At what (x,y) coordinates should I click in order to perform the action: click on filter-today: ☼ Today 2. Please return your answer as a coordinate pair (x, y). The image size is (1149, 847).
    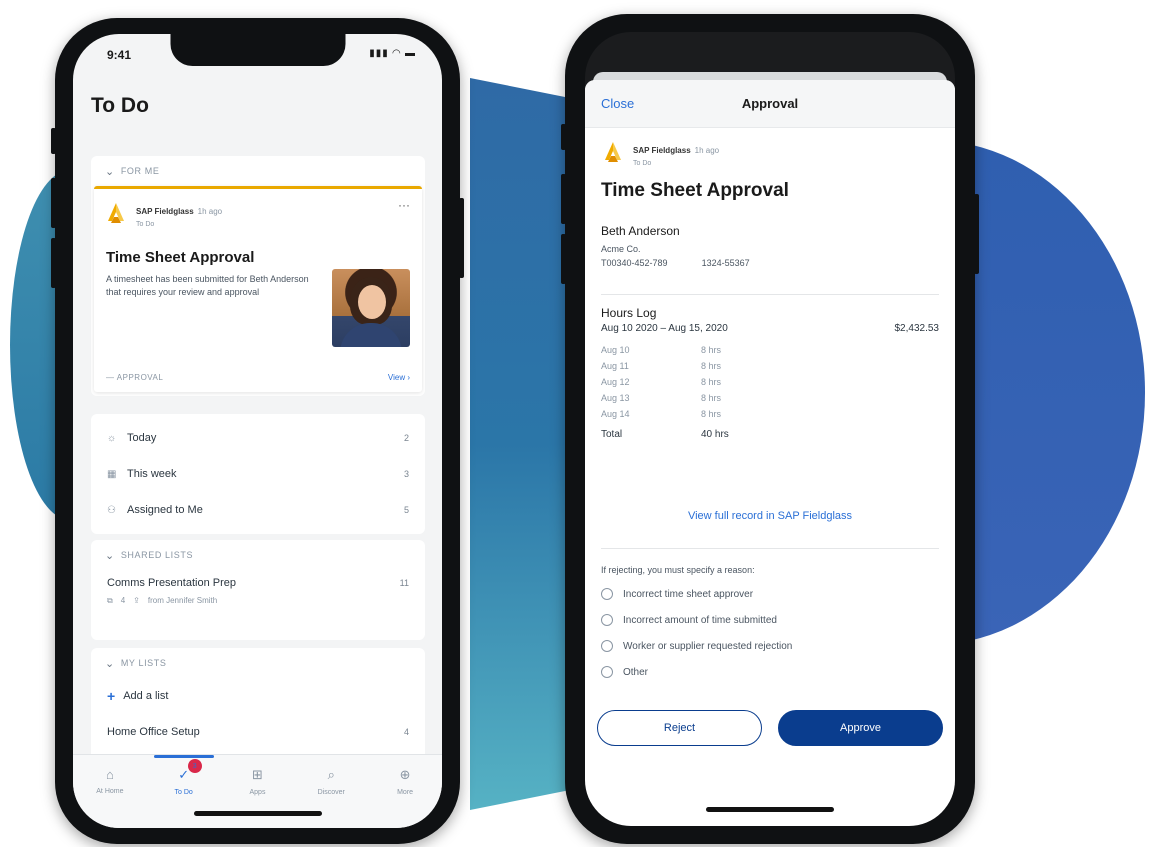
    Looking at the image, I should click on (258, 438).